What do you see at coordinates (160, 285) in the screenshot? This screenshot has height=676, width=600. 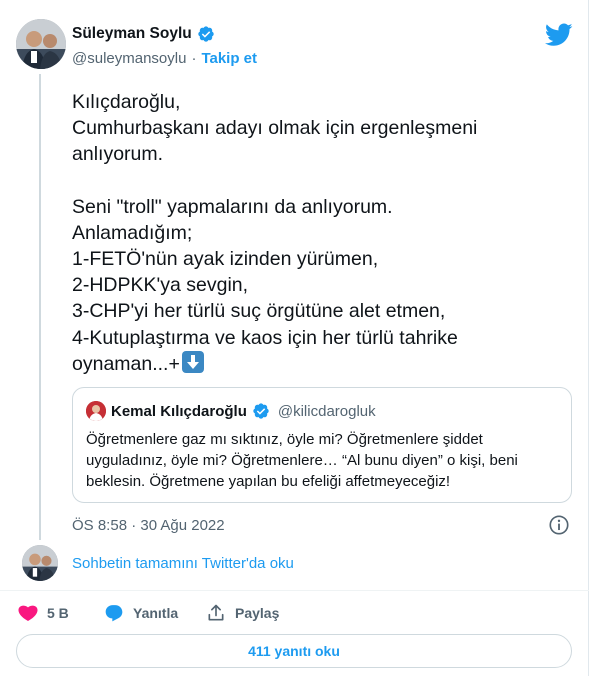 I see `tweet-line: 2-HDPKK'ya sevgin,` at bounding box center [160, 285].